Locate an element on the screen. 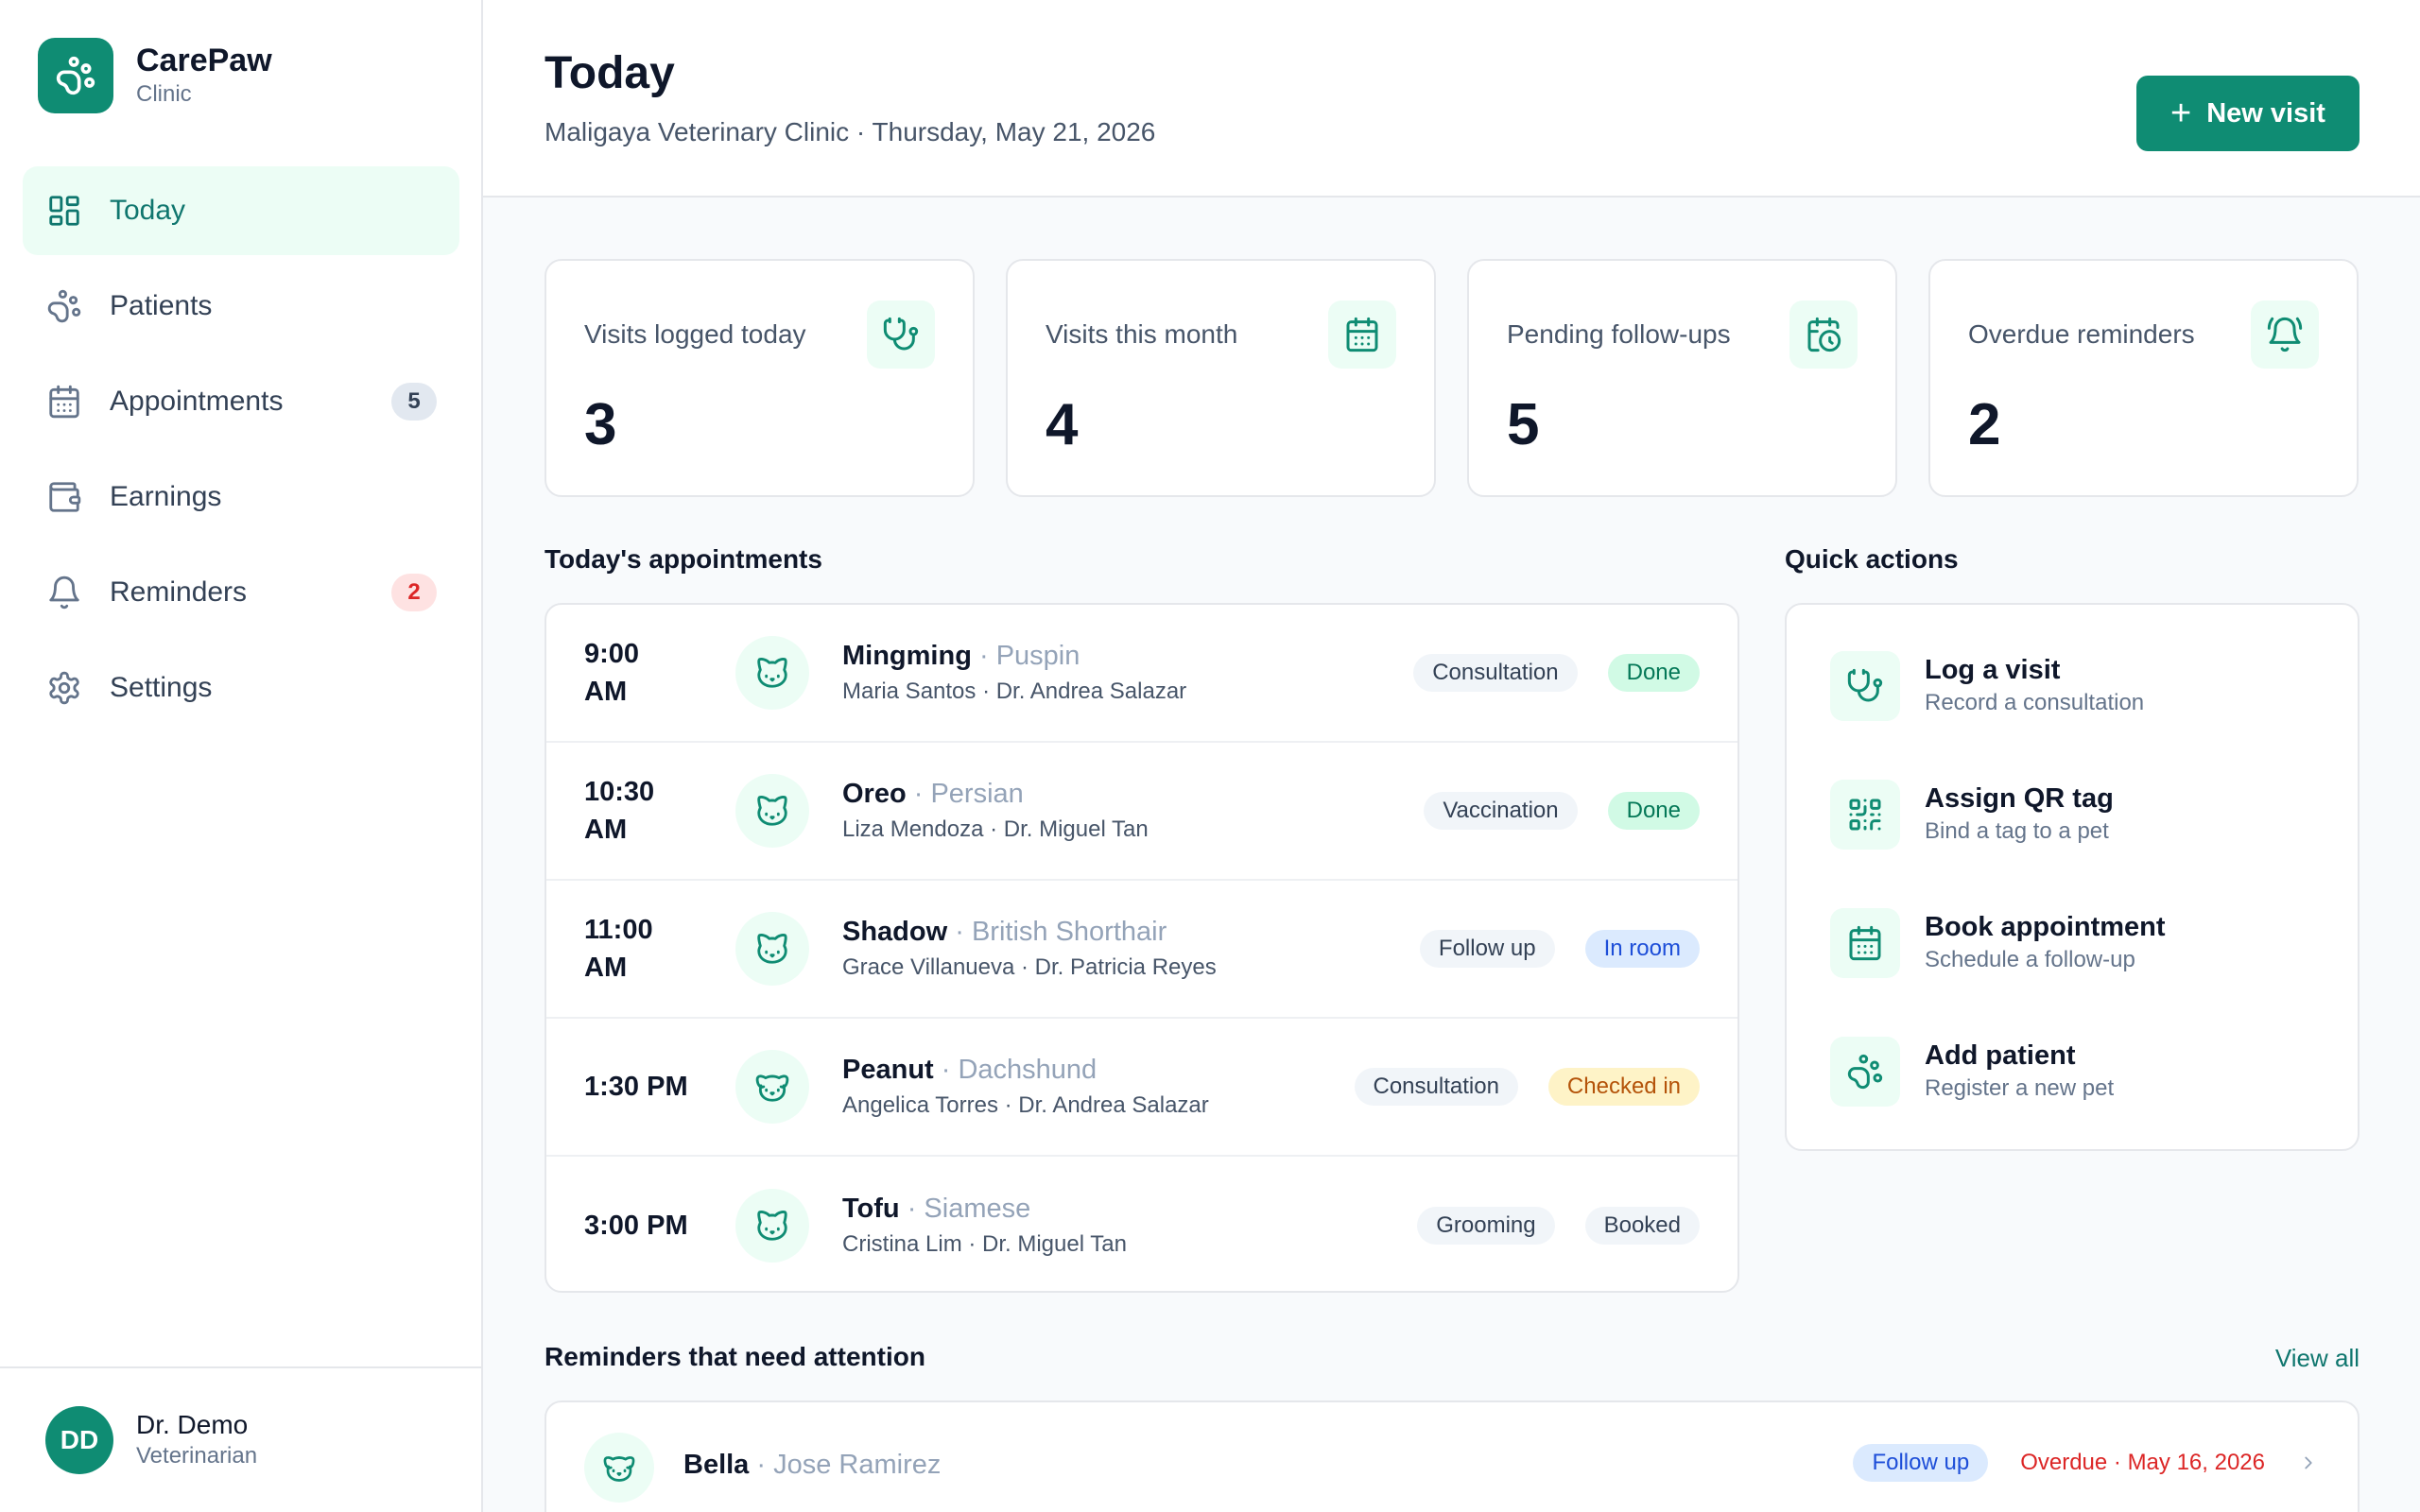 The image size is (2420, 1512). new-visit-label: New visit is located at coordinates (2266, 113).